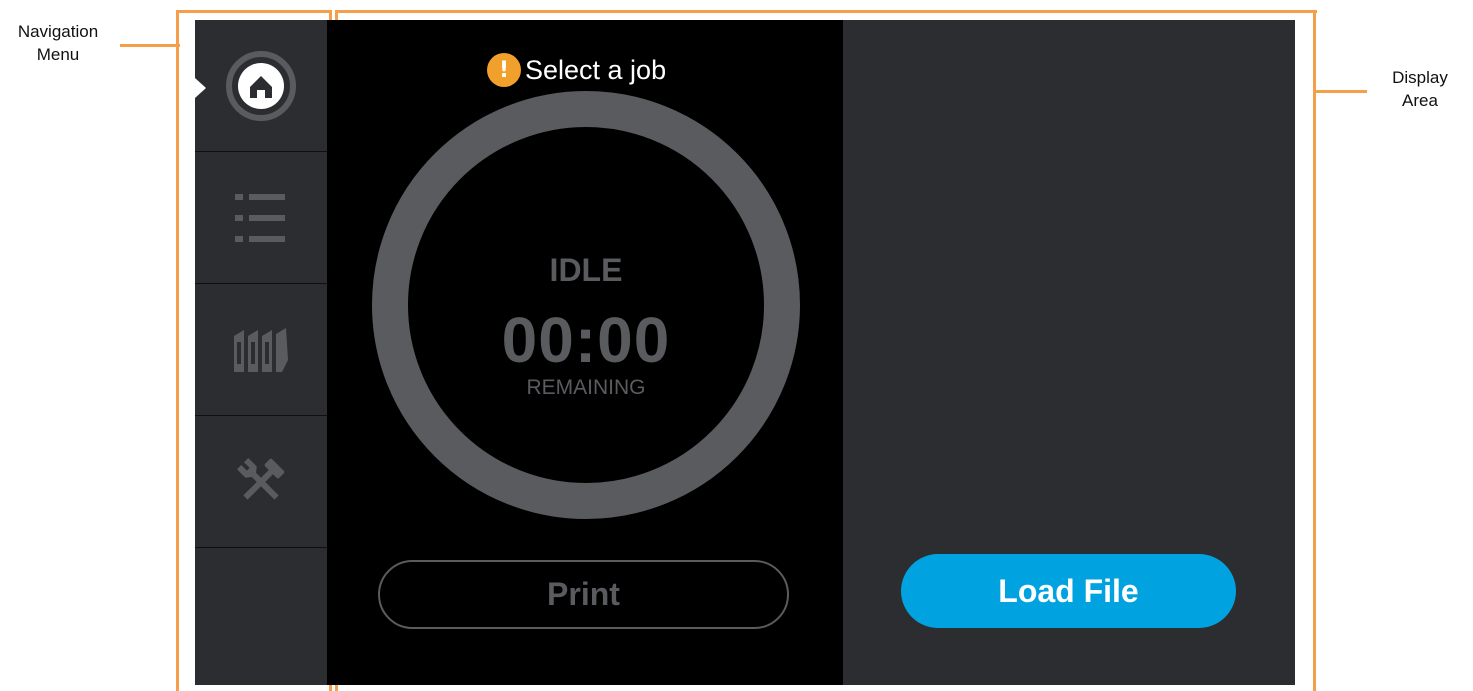 The width and height of the screenshot is (1473, 691). I want to click on annotation-display-area-line2: Area, so click(1420, 100).